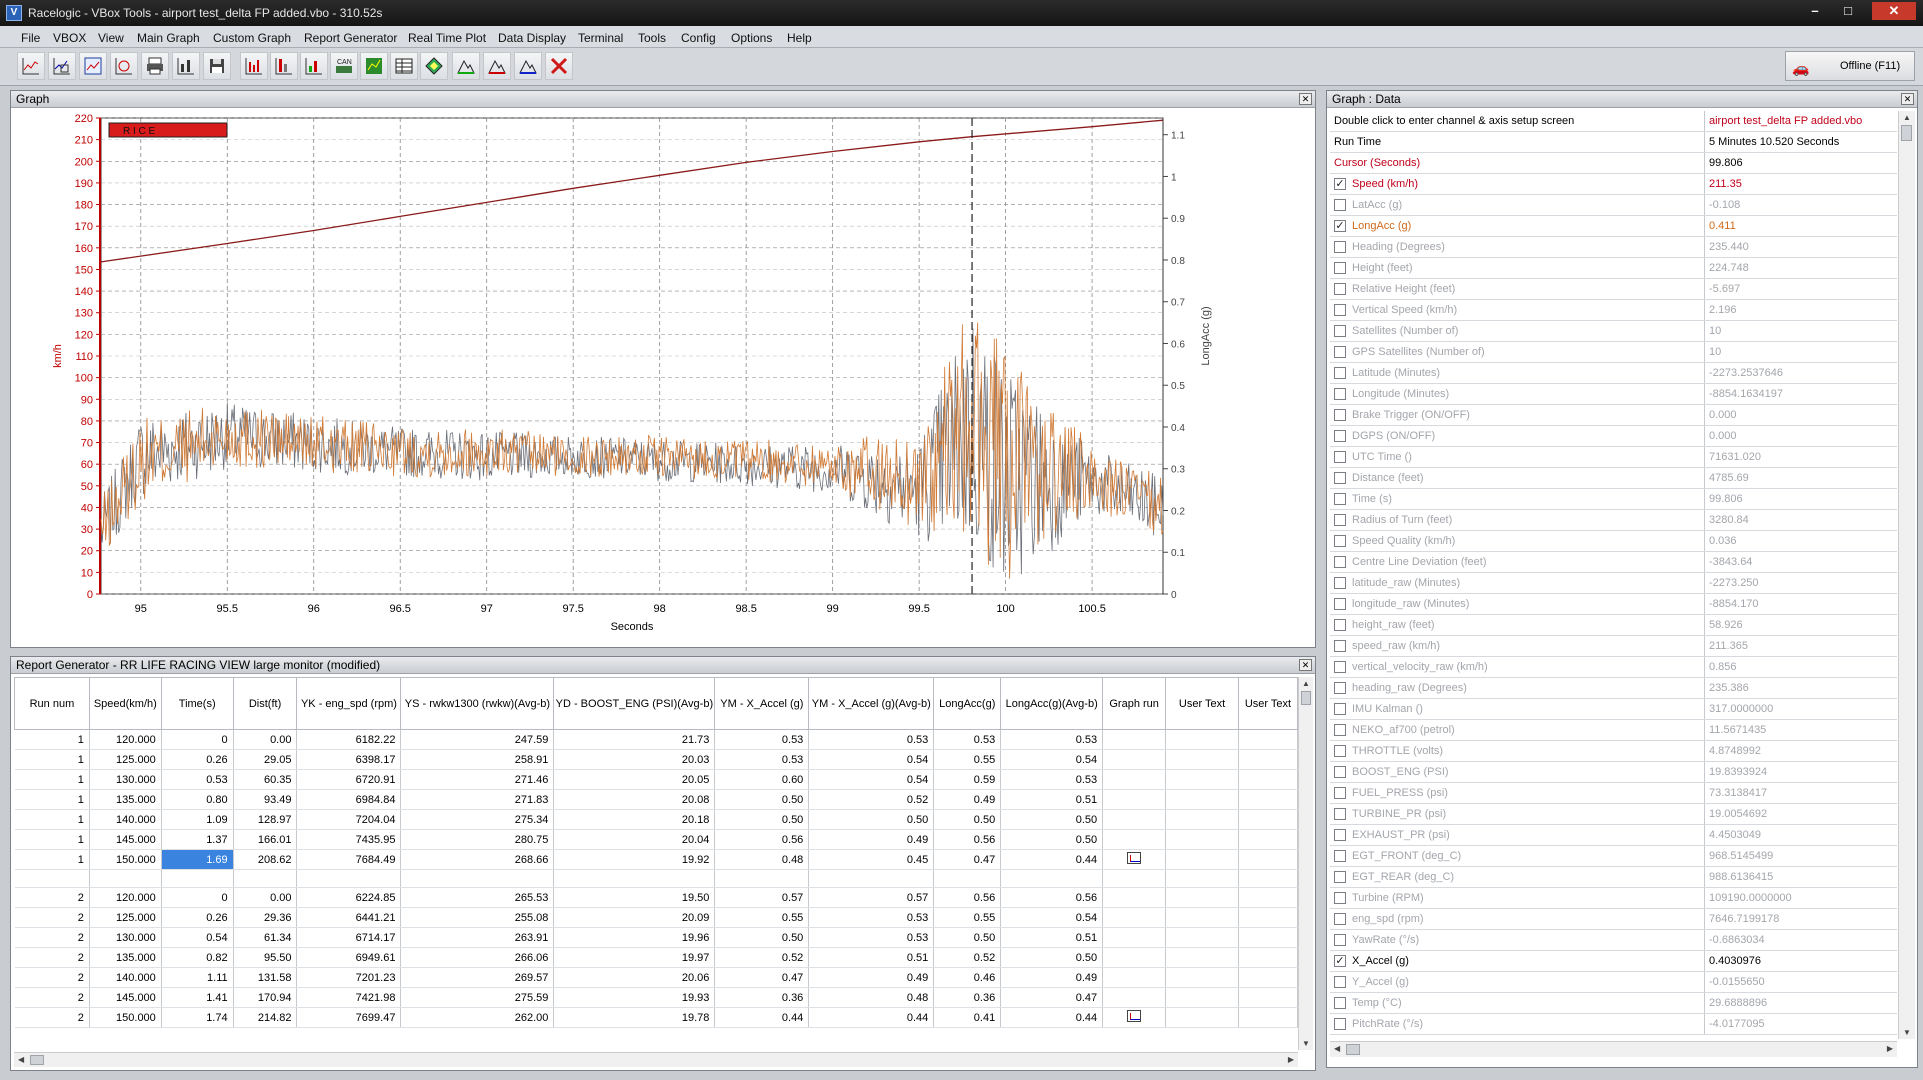  Describe the element at coordinates (871, 997) in the screenshot. I see `table-cell: 0.48` at that location.